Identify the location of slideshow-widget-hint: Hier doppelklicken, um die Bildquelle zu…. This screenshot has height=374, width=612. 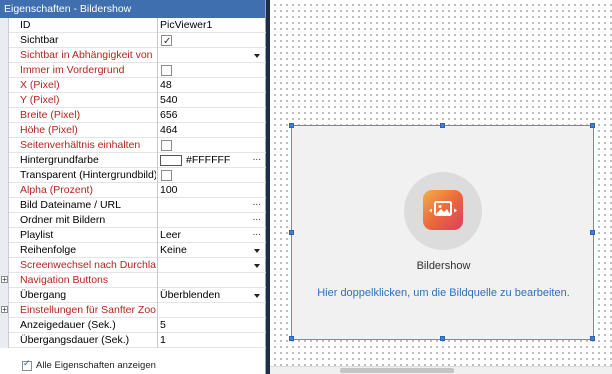
(443, 293).